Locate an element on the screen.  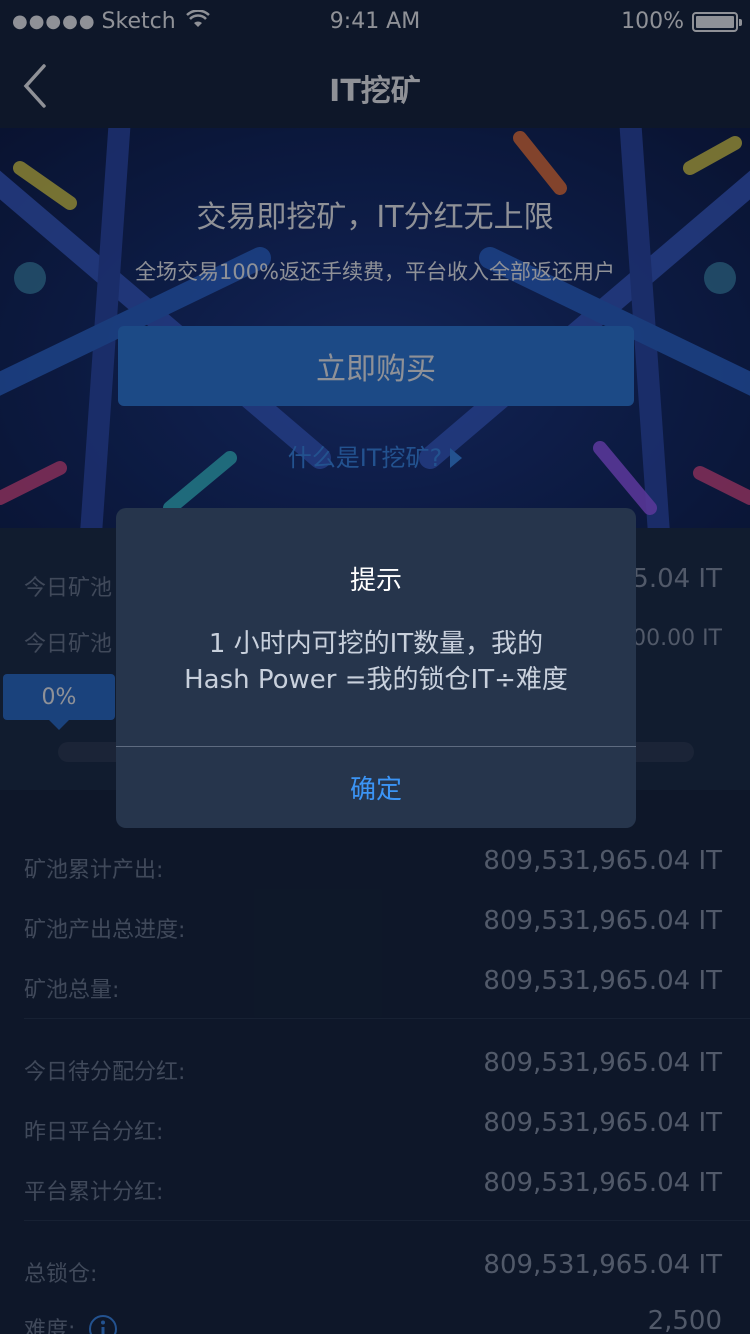
dialog-message-line: 1 小时内可挖的IT数量，我的 is located at coordinates (376, 644).